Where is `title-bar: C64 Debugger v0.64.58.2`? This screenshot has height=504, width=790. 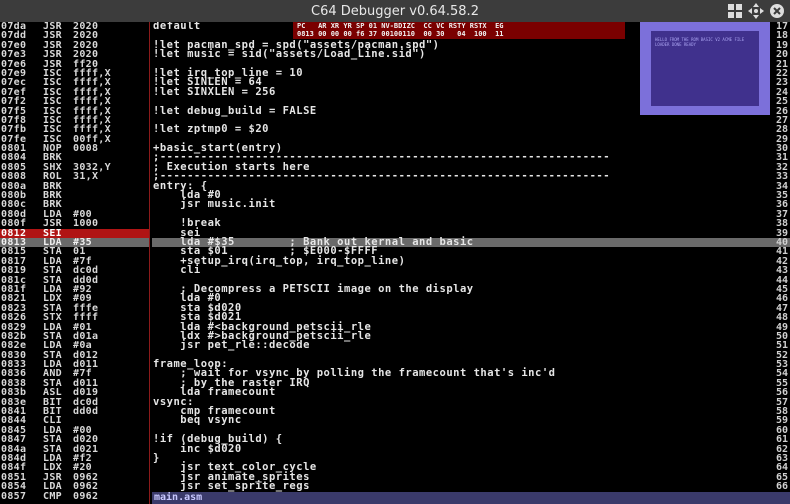
title-bar: C64 Debugger v0.64.58.2 is located at coordinates (395, 11).